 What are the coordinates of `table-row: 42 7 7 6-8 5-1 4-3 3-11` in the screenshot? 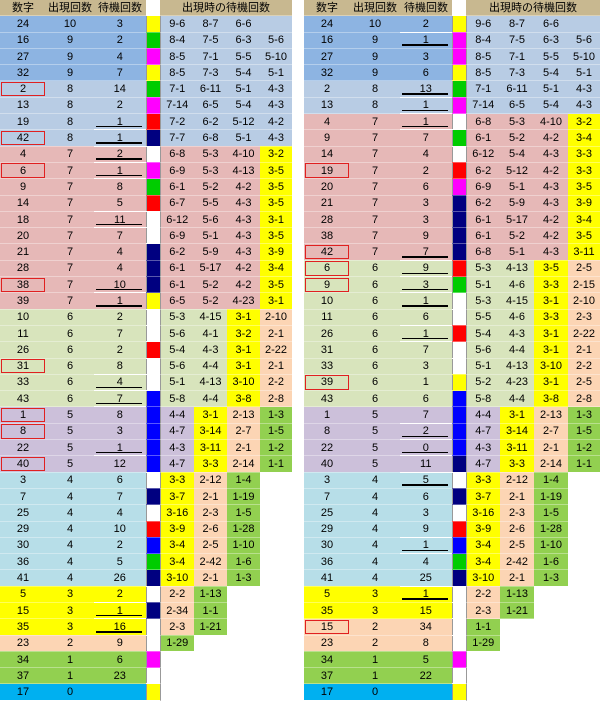 It's located at (452, 252).